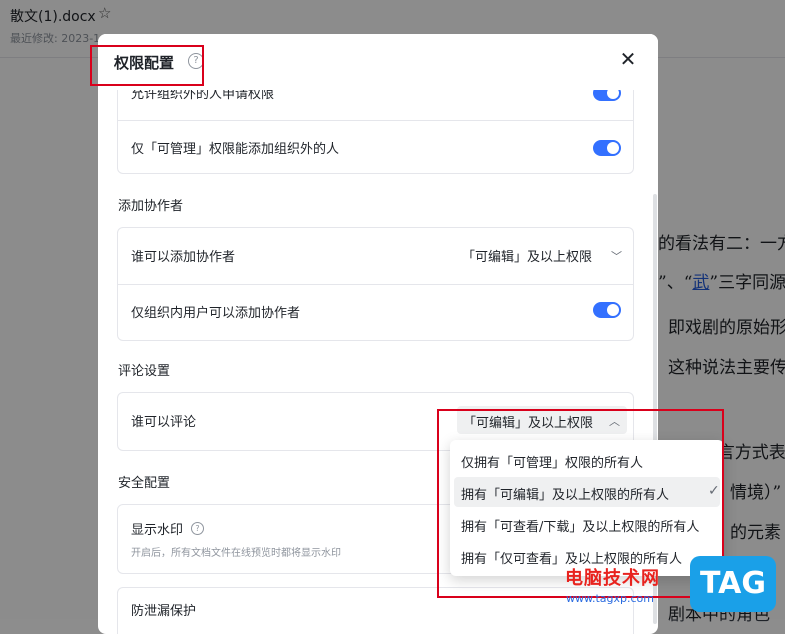 The height and width of the screenshot is (634, 785). I want to click on site-watermark-text: 电脑技术网, so click(612, 578).